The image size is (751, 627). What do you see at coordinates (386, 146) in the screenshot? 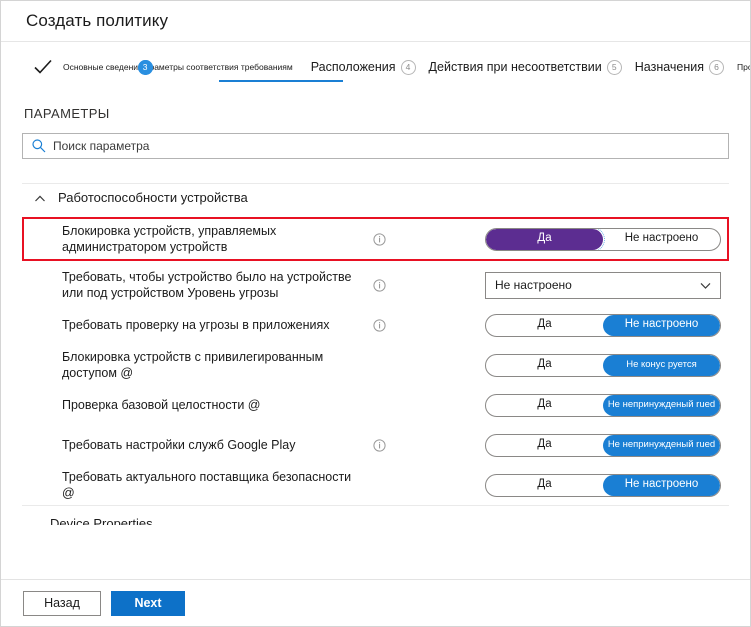
I see `search-input` at bounding box center [386, 146].